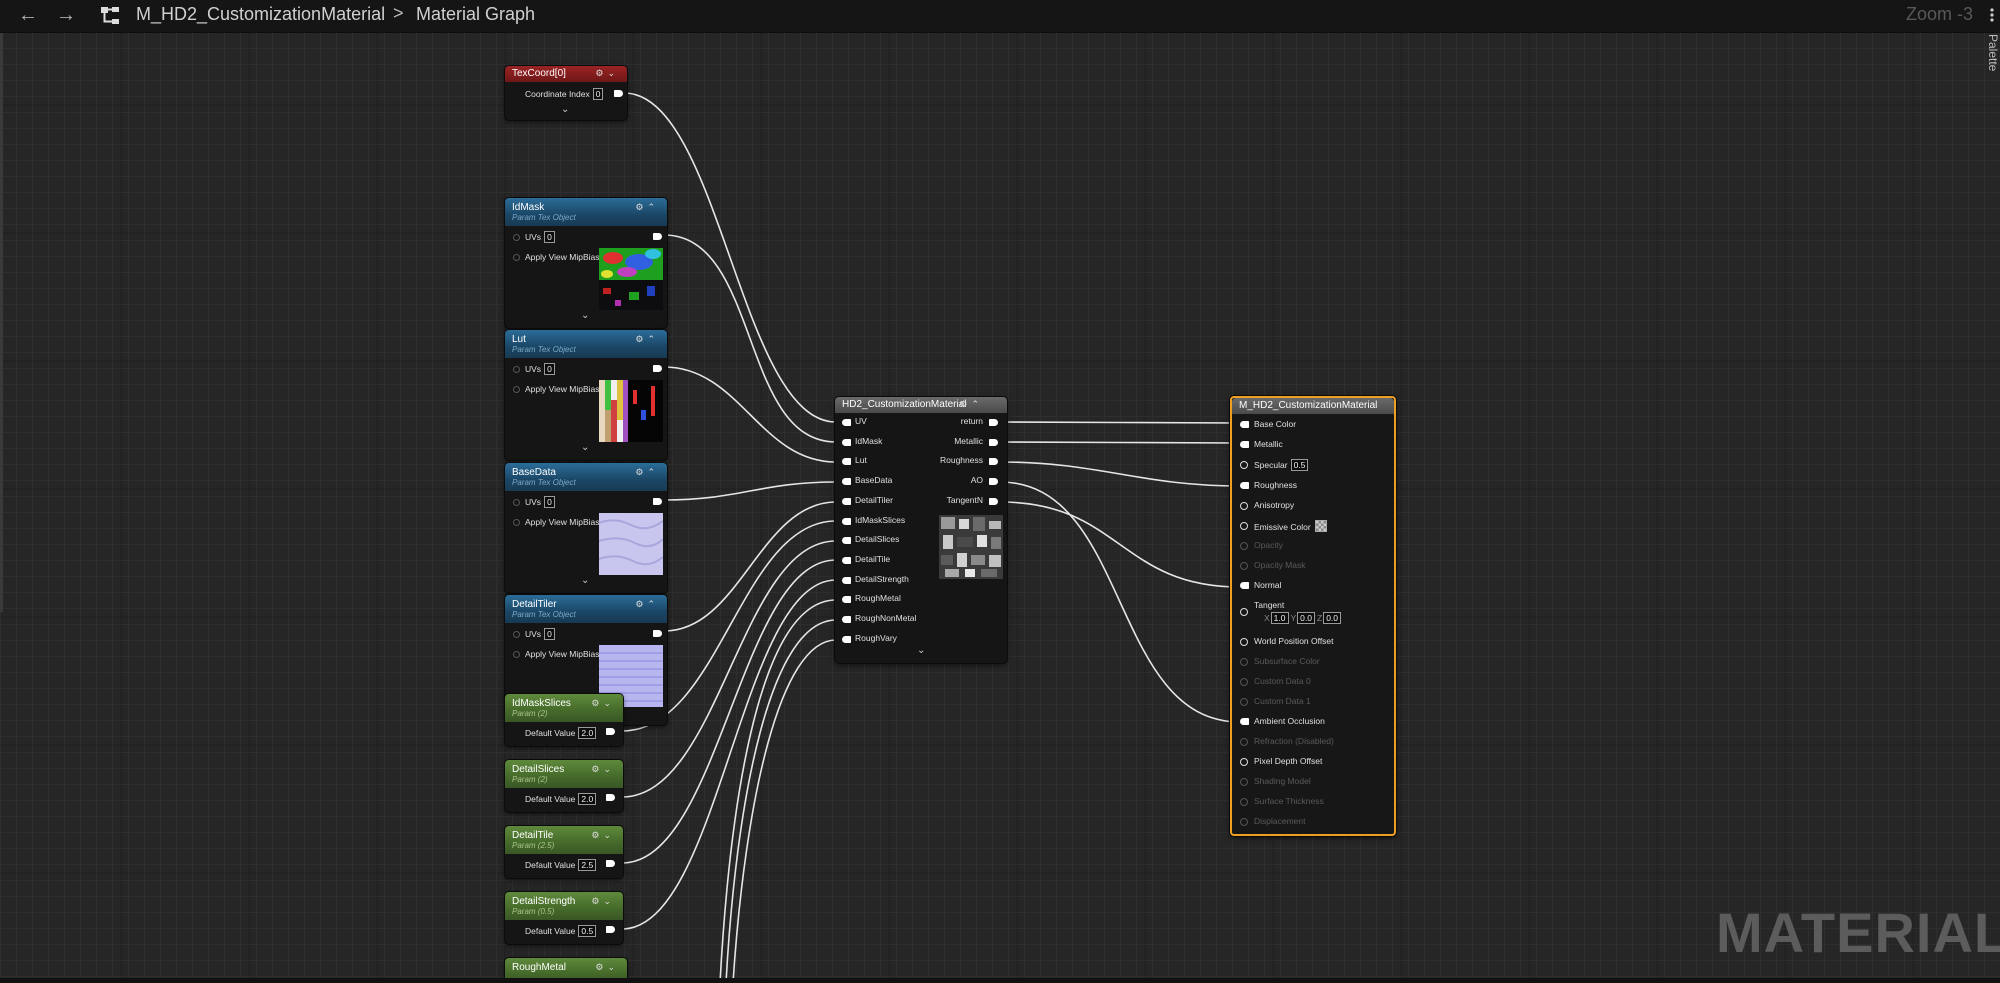 This screenshot has width=2000, height=983. I want to click on tangent-y-input: 0.0, so click(1306, 618).